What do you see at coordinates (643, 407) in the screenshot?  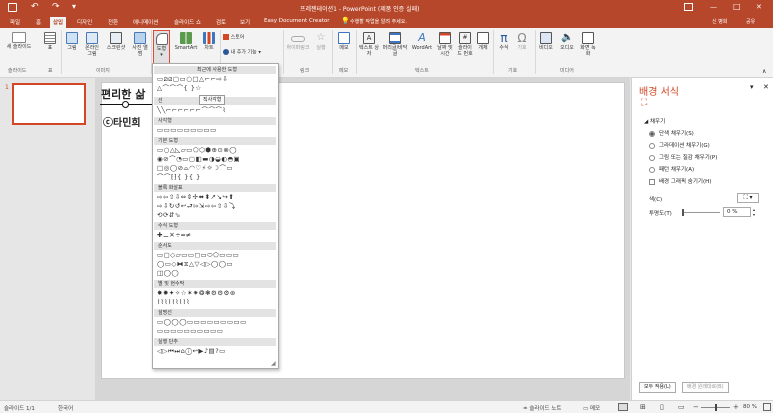 I see `slide-sorter-icon: ⊞` at bounding box center [643, 407].